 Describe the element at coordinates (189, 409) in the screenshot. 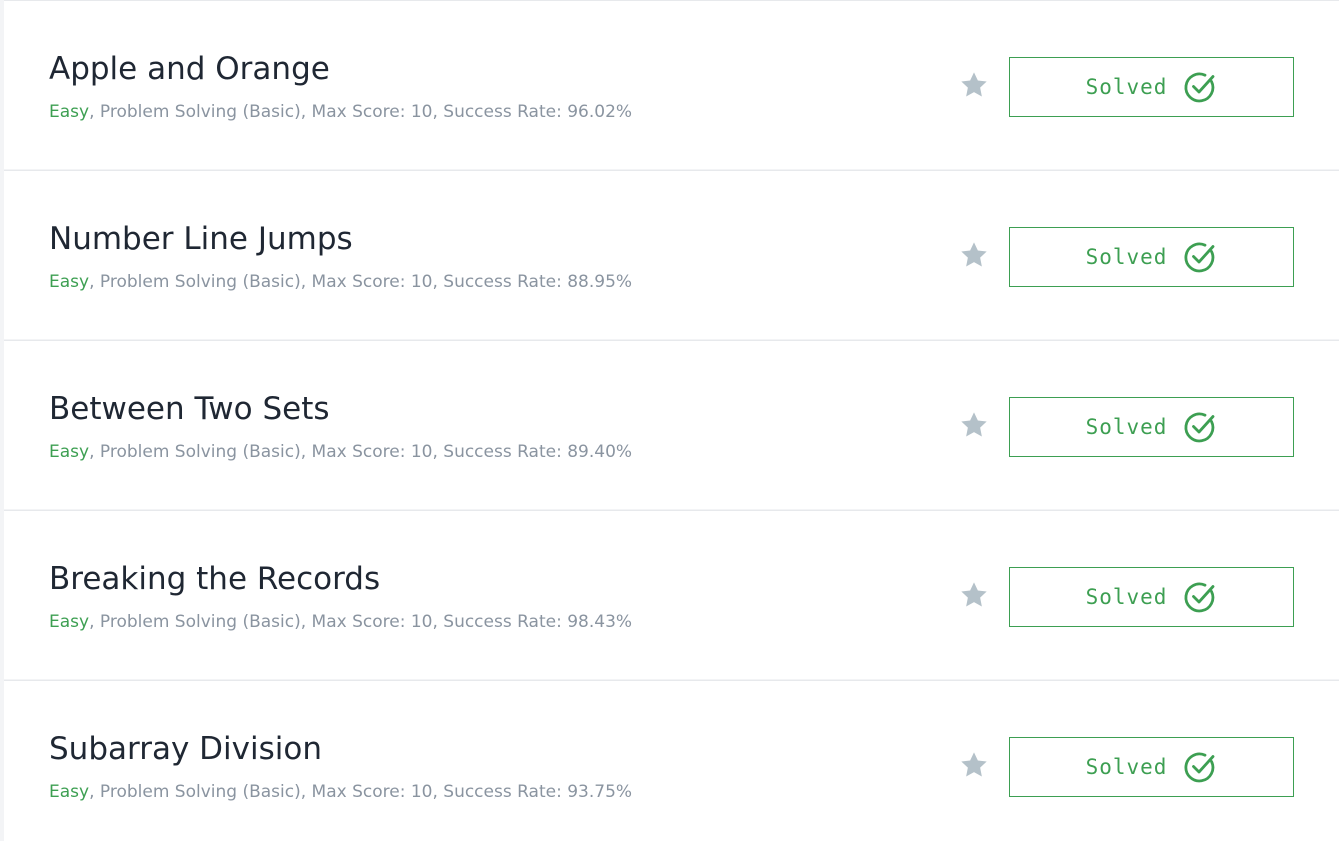

I see `challenge-title: Between Two Sets` at that location.